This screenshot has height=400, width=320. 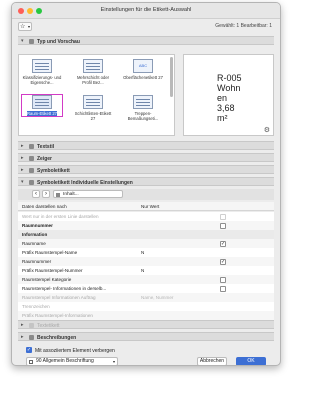 What do you see at coordinates (146, 225) in the screenshot?
I see `table-row: Raumnummer` at bounding box center [146, 225].